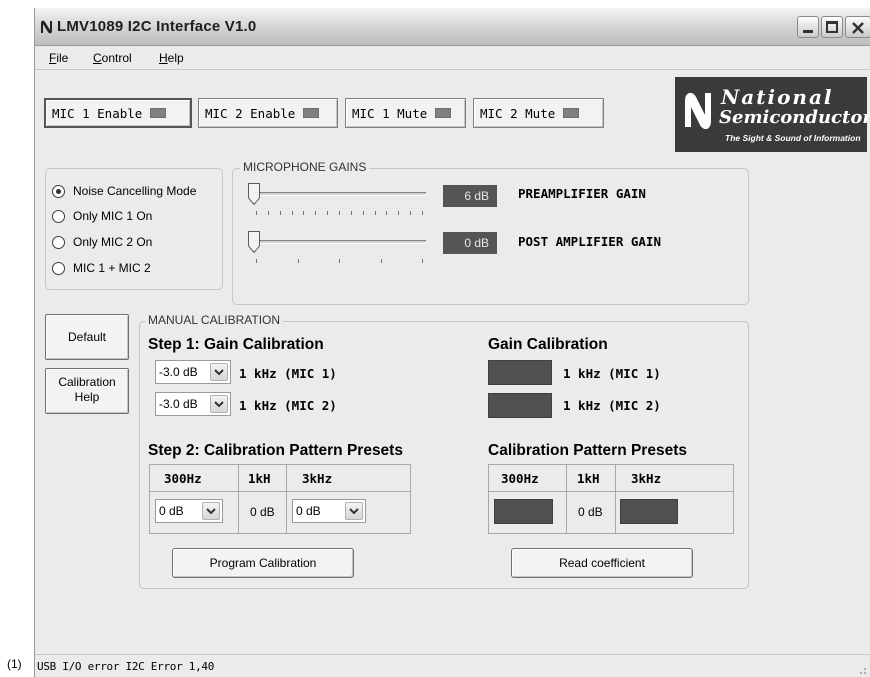 The height and width of the screenshot is (677, 870). I want to click on figure-label: (1), so click(14, 664).